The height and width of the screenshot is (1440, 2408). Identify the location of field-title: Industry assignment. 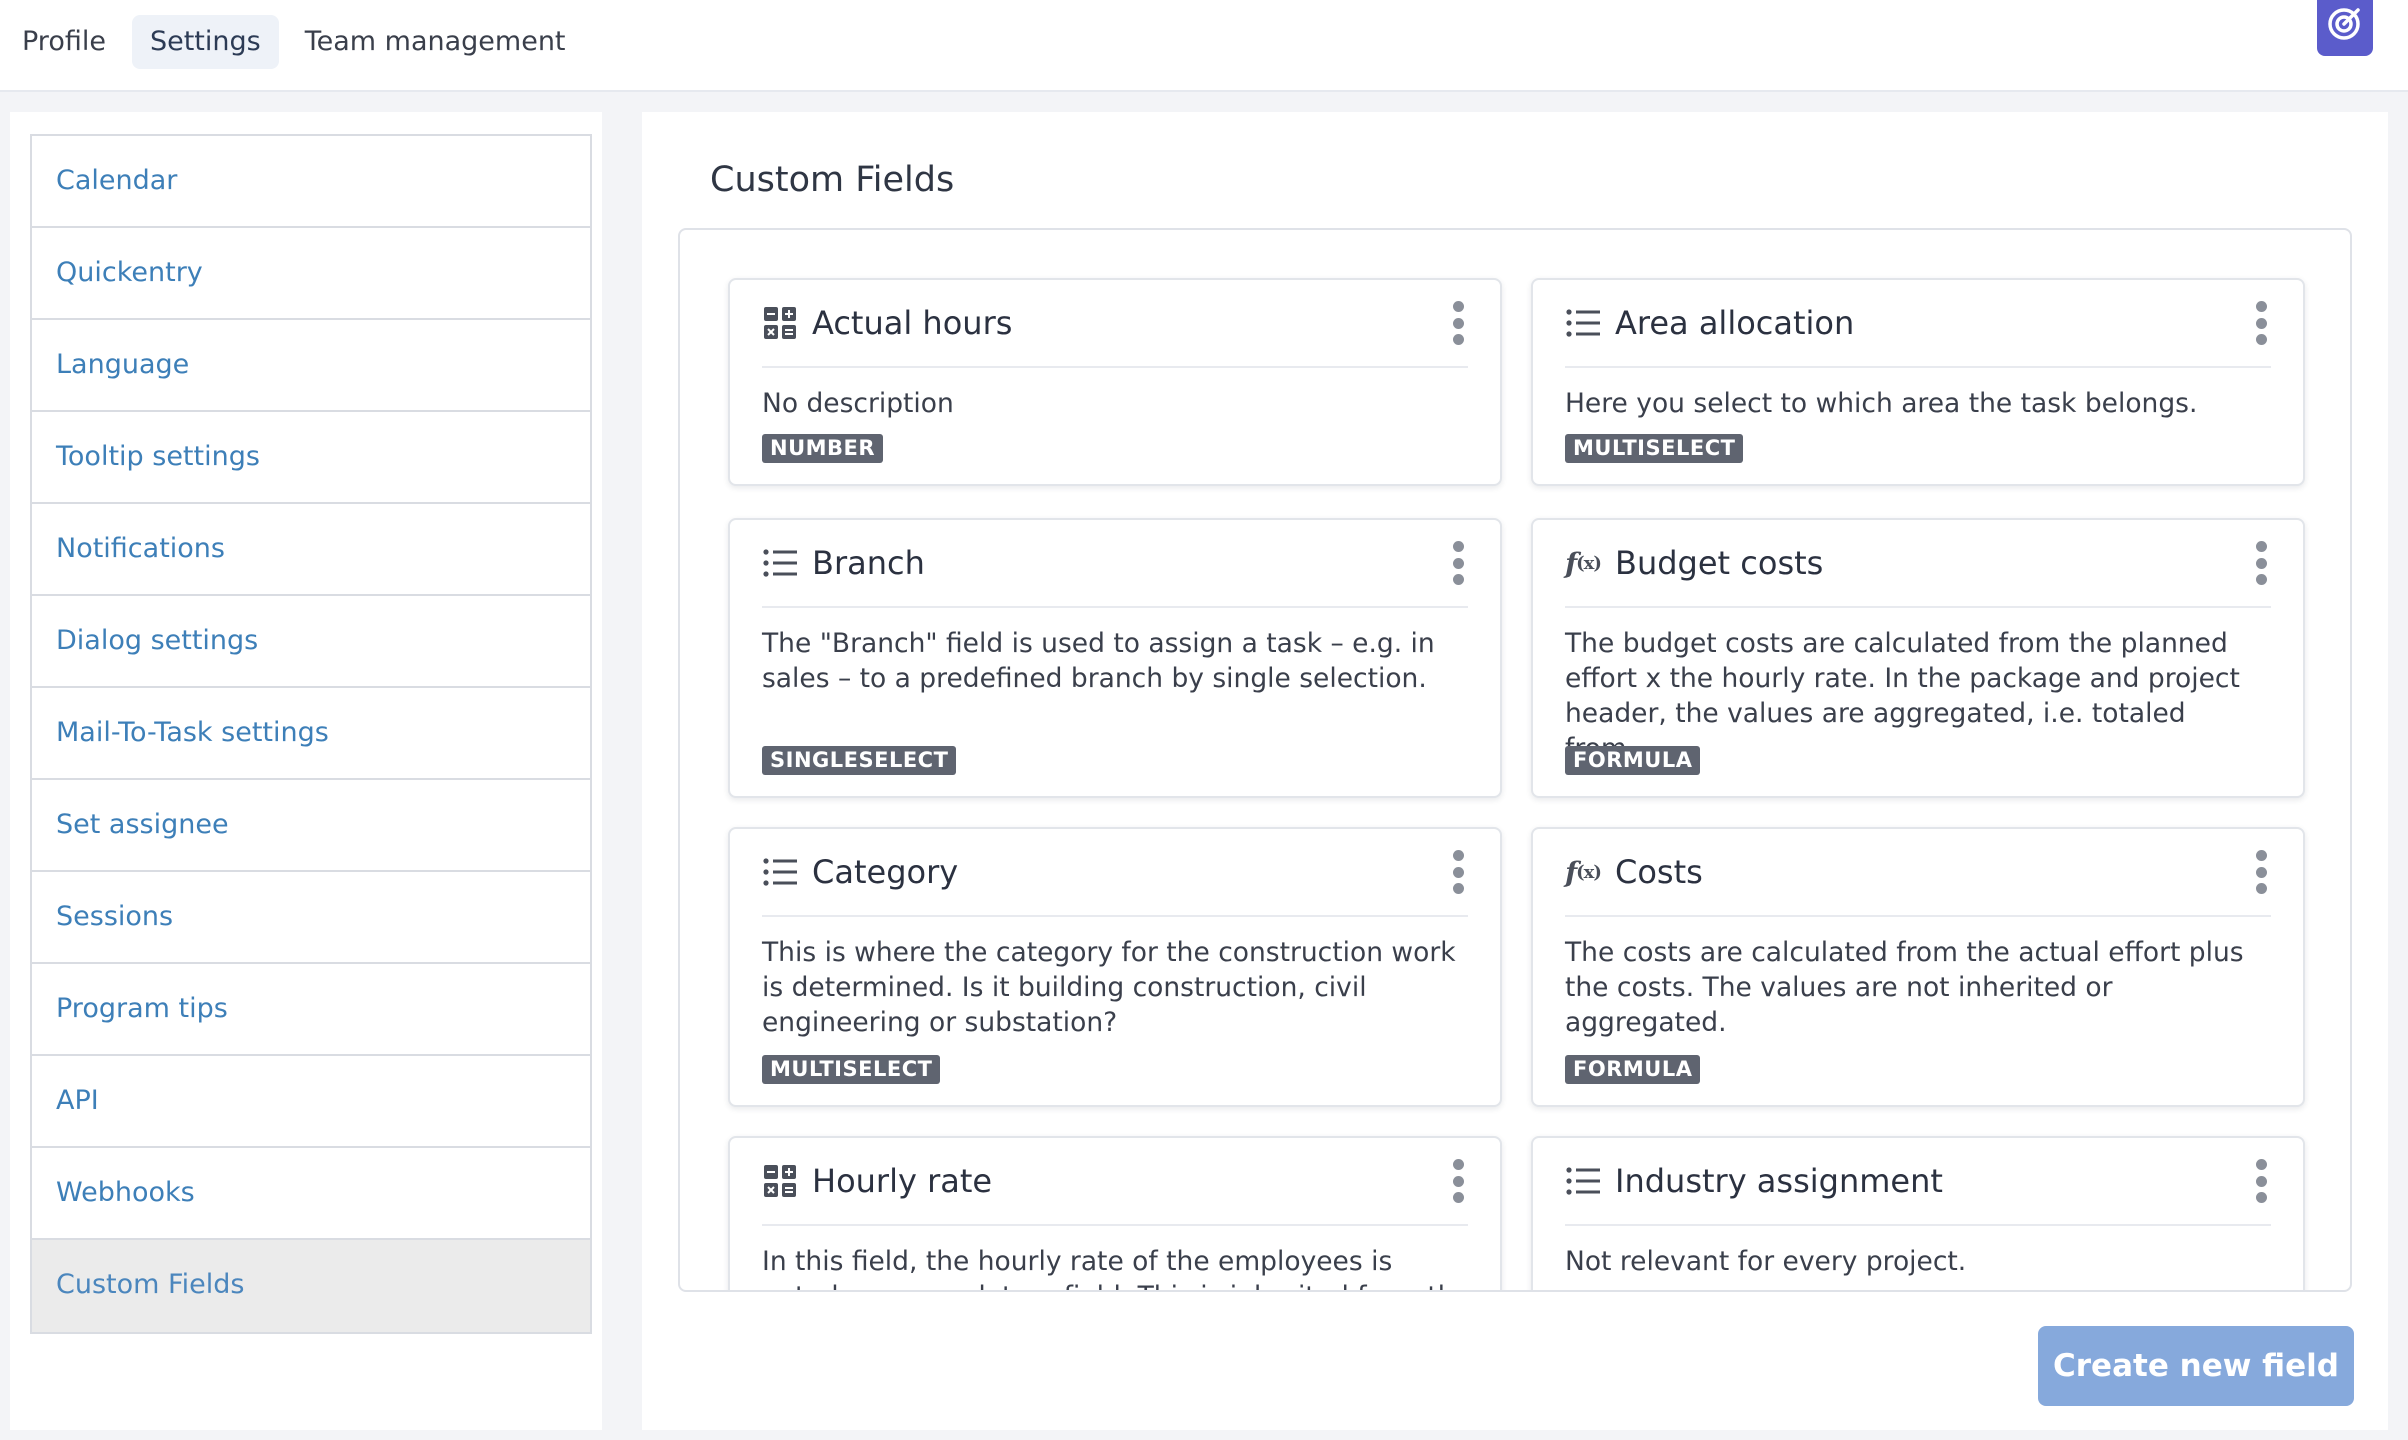
(1779, 1181).